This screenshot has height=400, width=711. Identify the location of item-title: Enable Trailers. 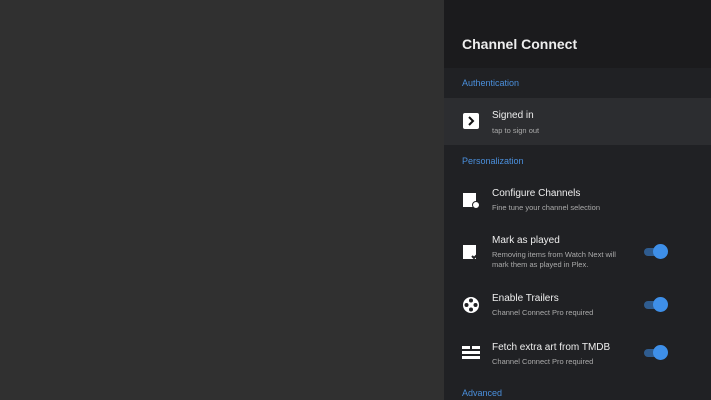
(525, 298).